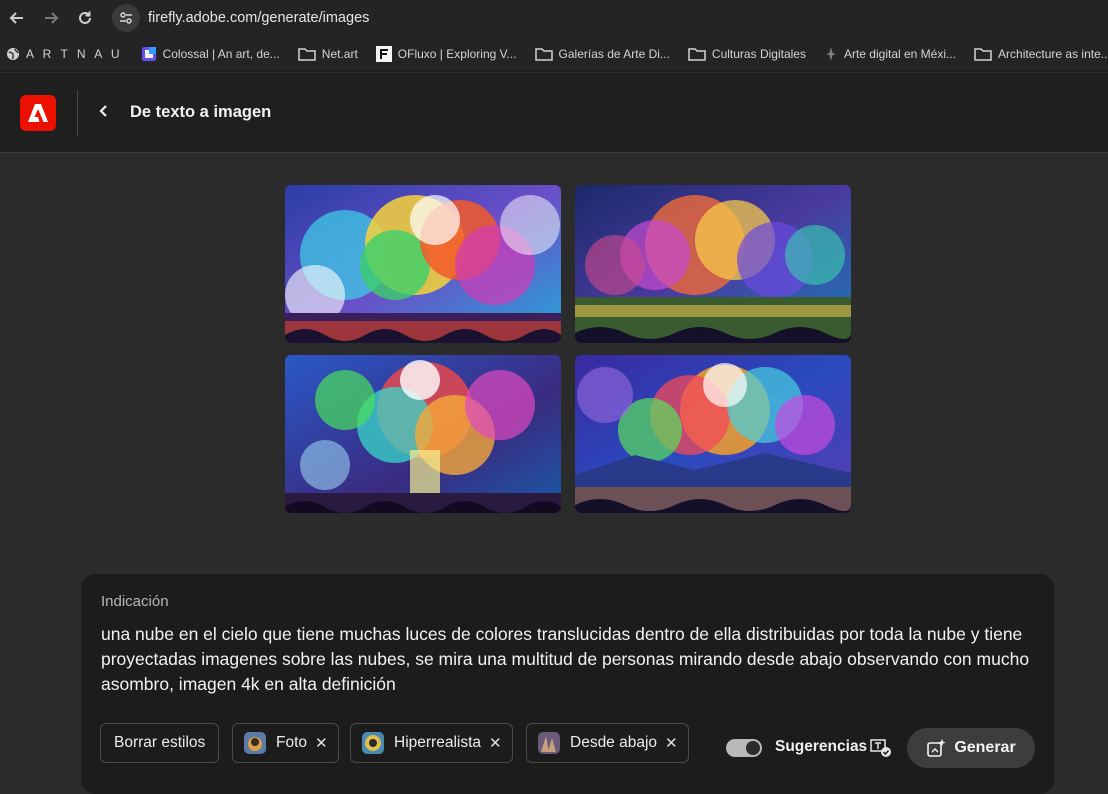 This screenshot has width=1108, height=794. I want to click on adobe-logo-icon, so click(38, 112).